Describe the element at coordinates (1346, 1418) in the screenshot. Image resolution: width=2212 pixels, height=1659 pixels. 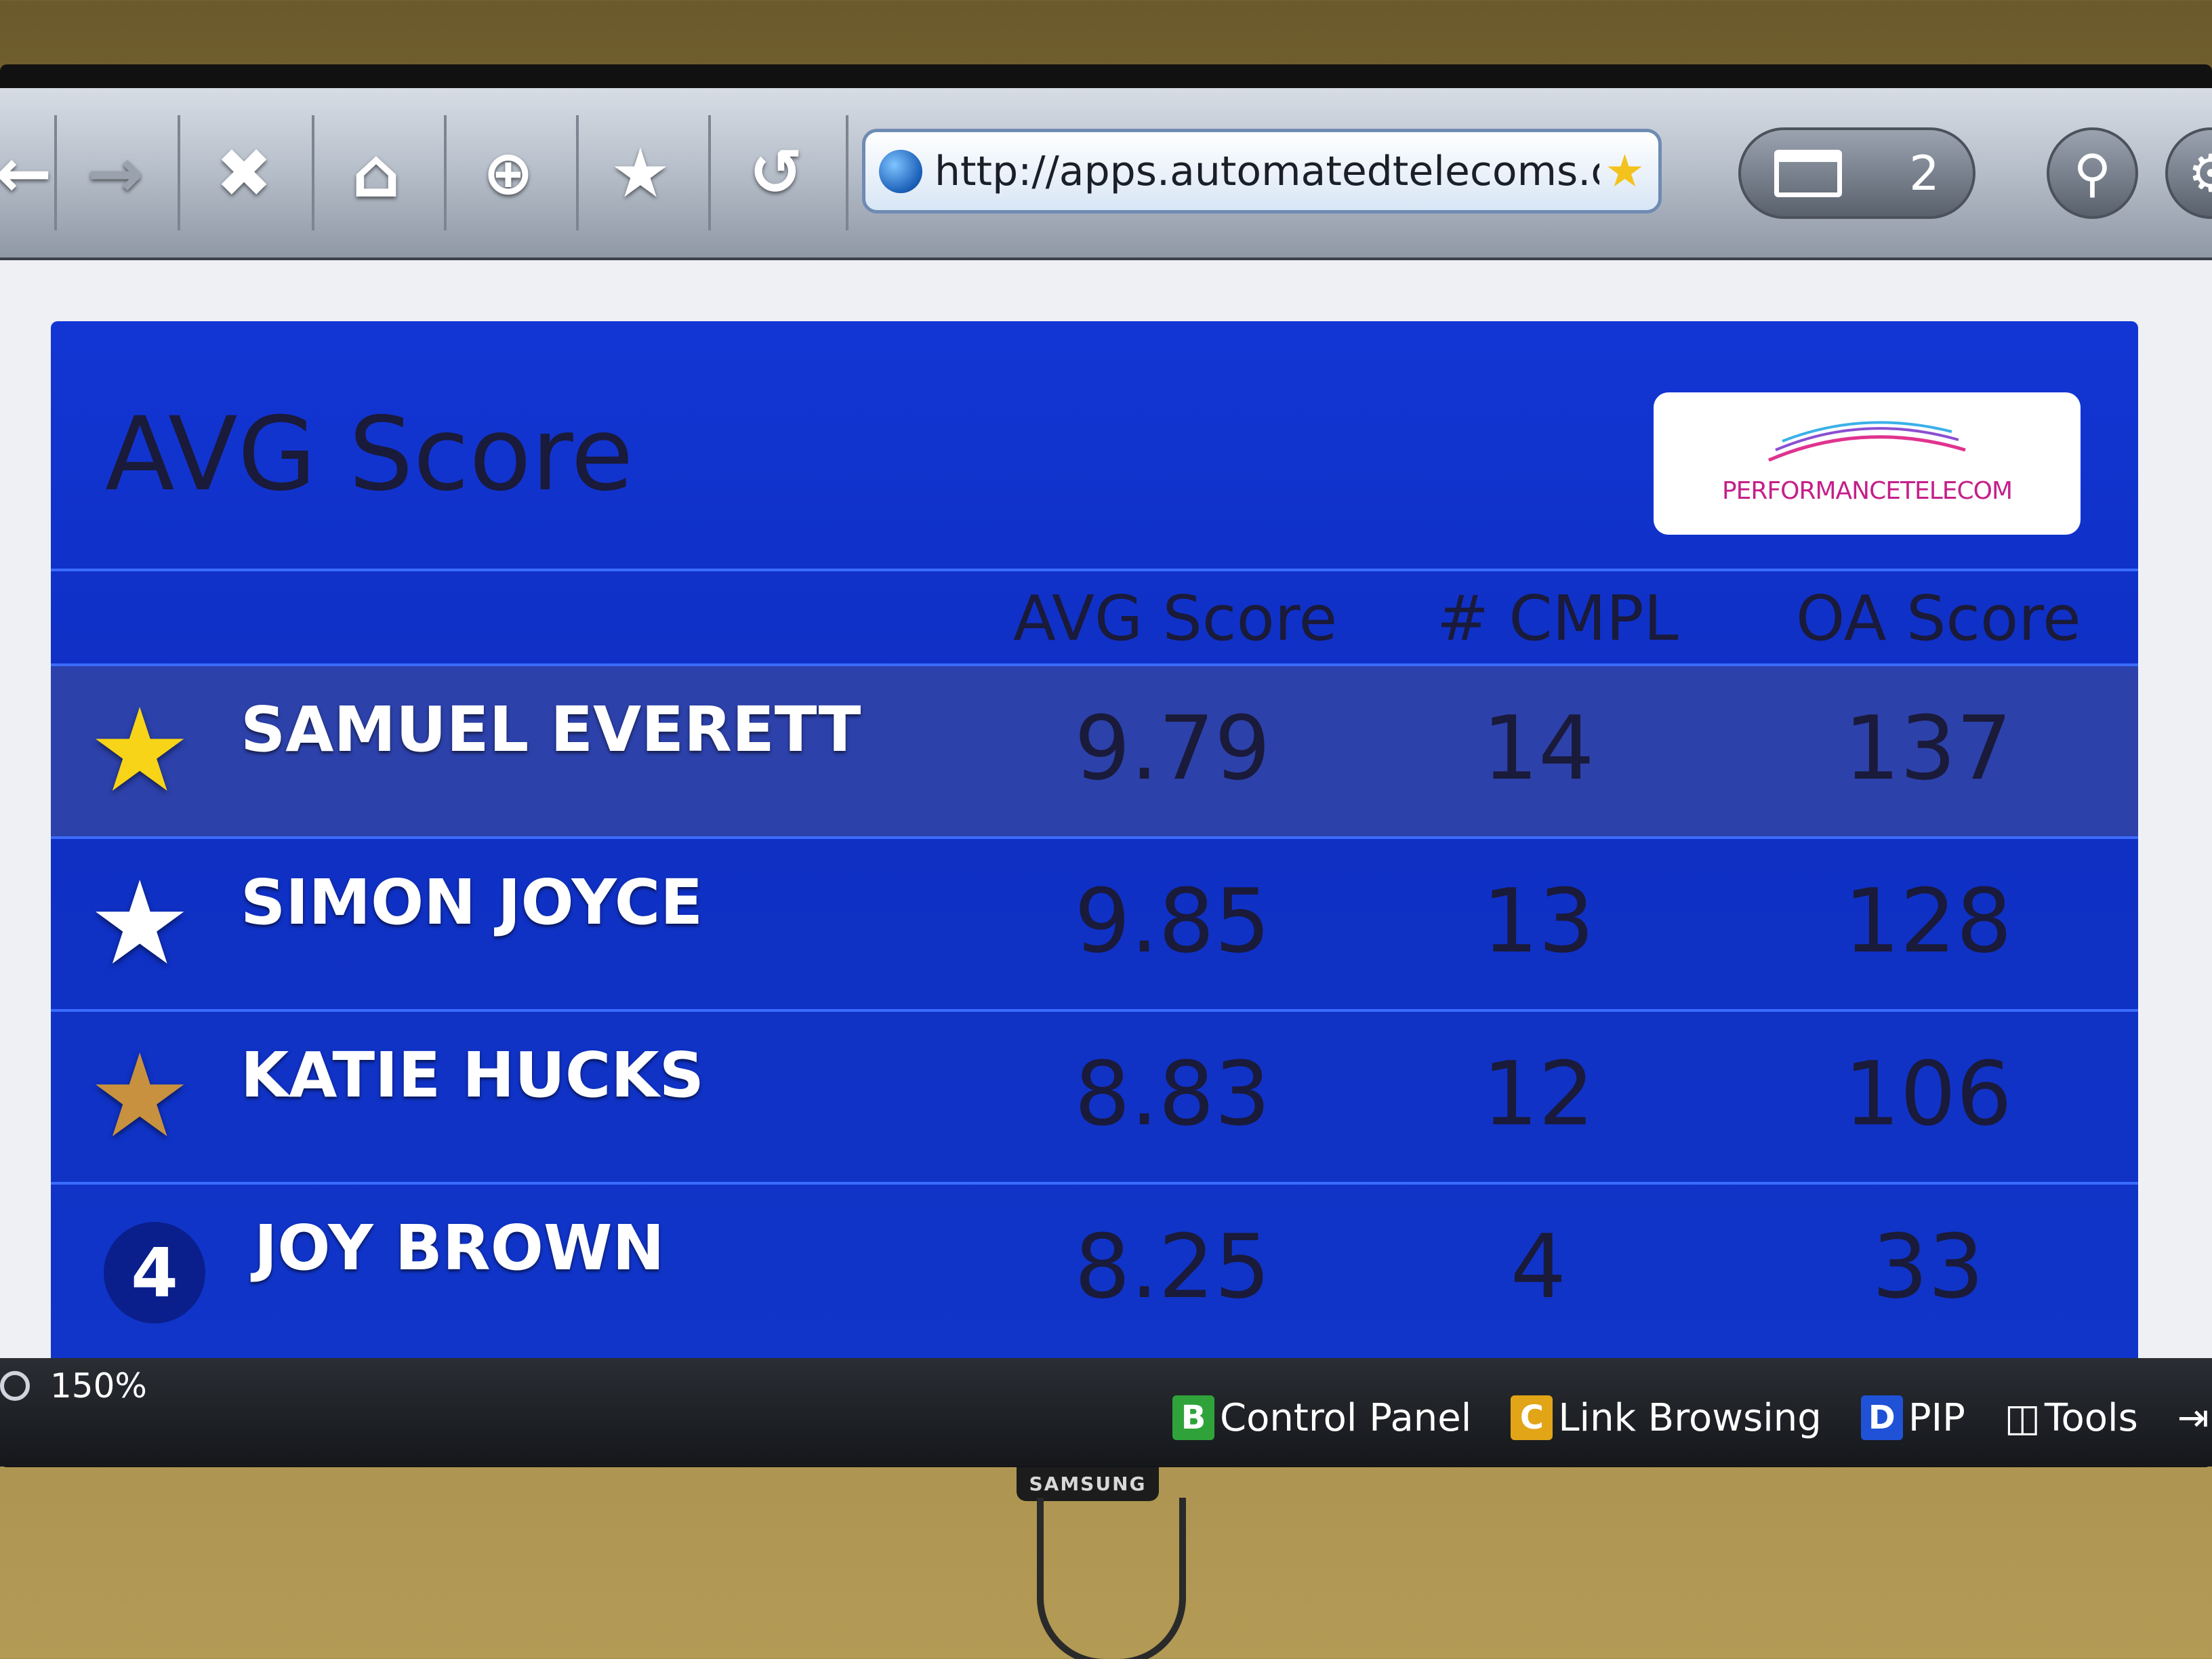
I see `hint-label: Control Panel` at that location.